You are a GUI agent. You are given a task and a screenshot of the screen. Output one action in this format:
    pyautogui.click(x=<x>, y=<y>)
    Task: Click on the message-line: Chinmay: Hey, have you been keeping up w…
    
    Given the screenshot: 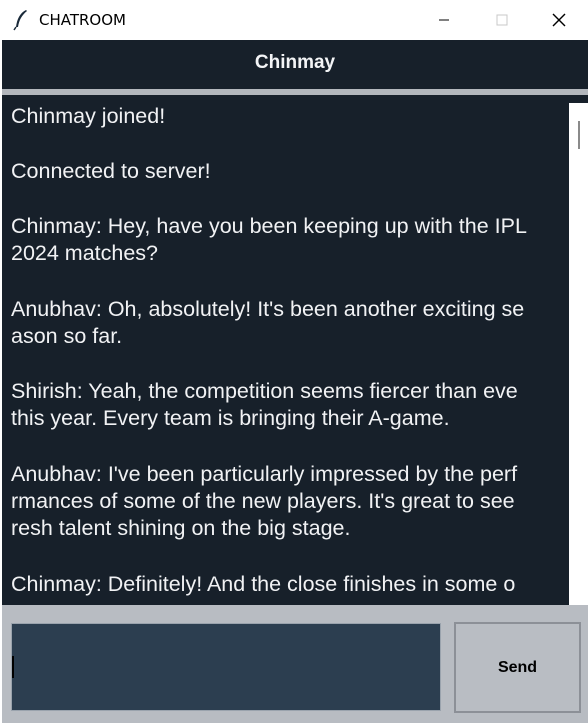 What is the action you would take?
    pyautogui.click(x=269, y=226)
    